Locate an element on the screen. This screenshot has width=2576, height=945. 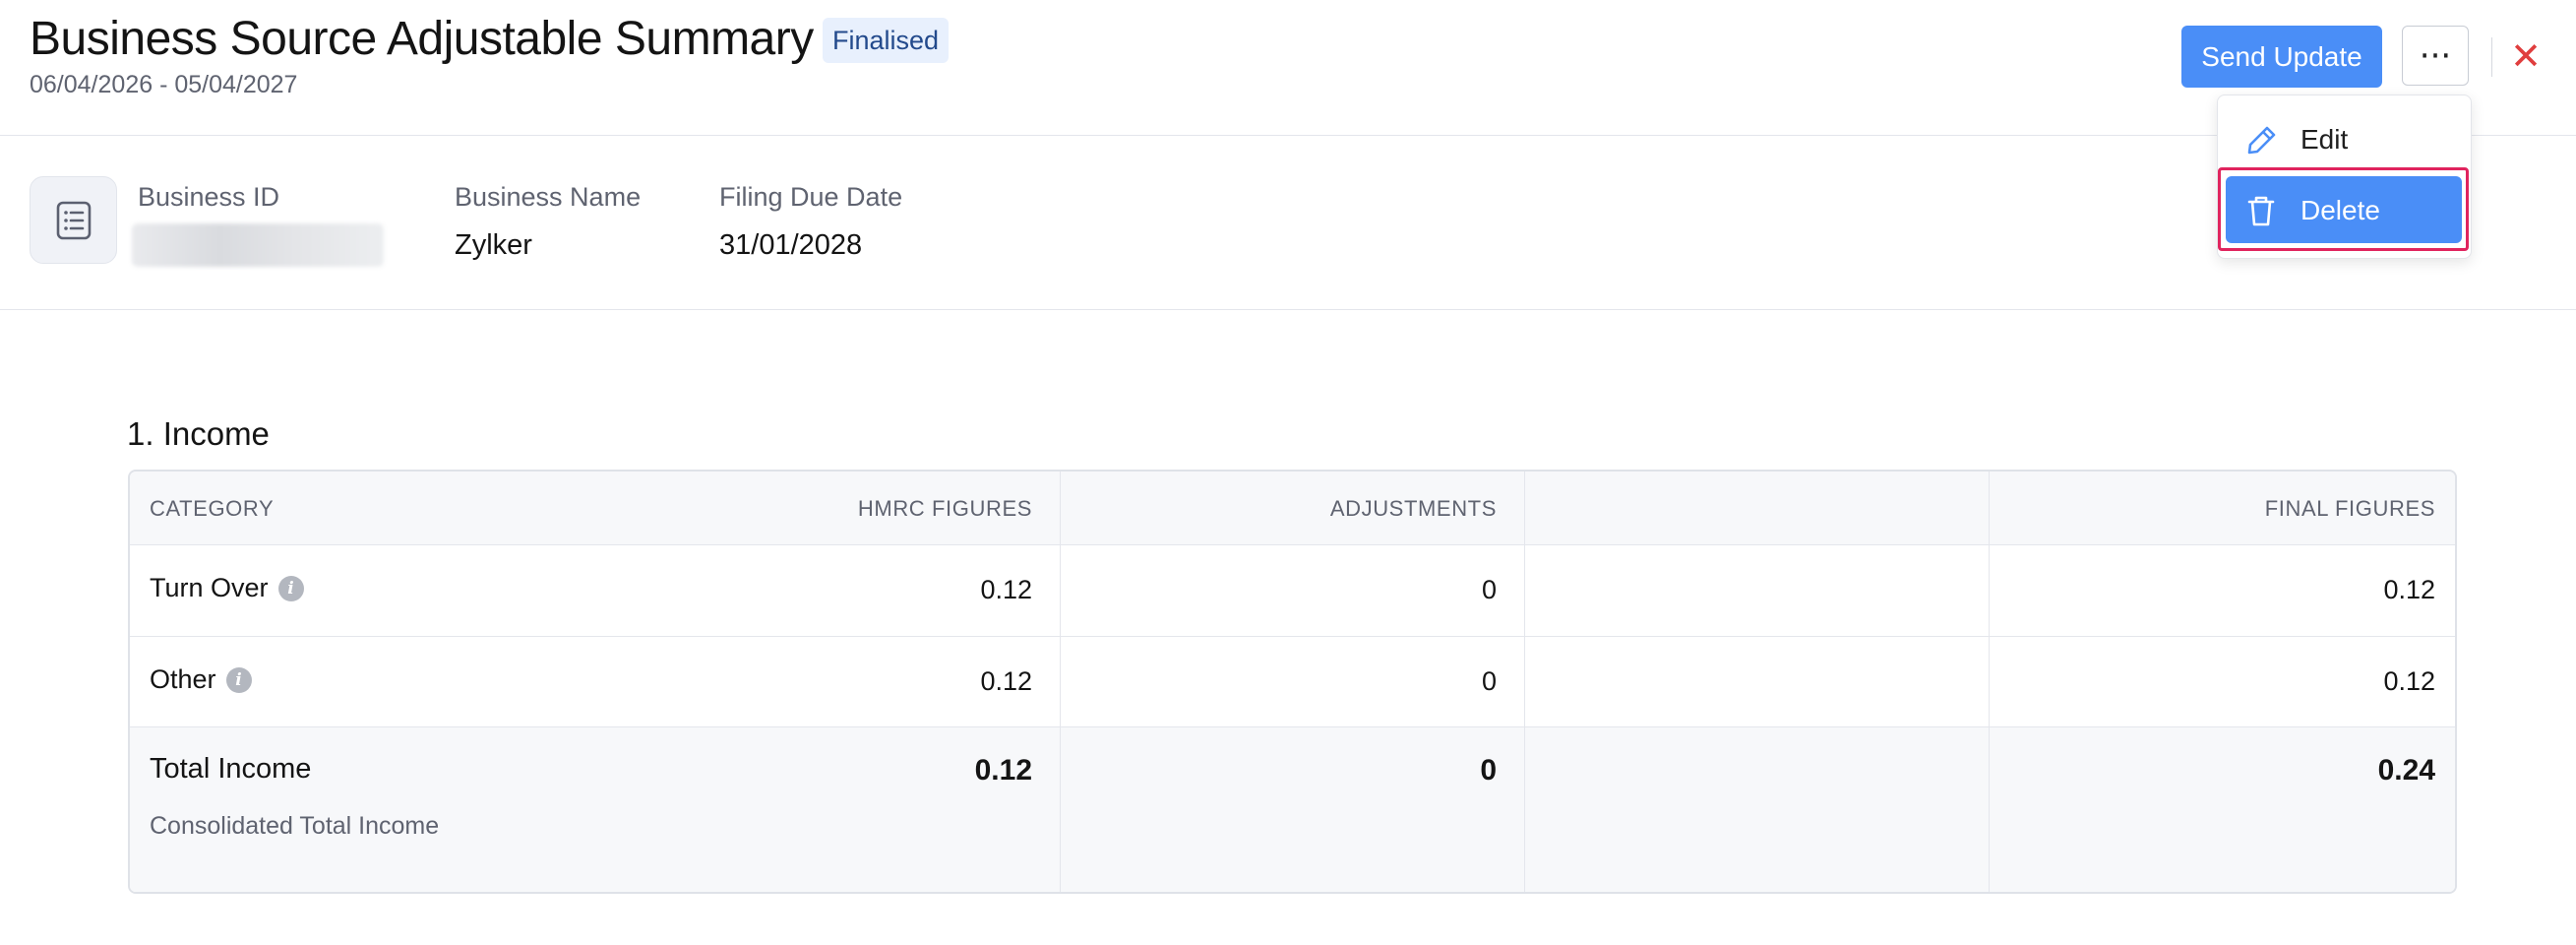
send-update-button: Send Update is located at coordinates (2281, 57).